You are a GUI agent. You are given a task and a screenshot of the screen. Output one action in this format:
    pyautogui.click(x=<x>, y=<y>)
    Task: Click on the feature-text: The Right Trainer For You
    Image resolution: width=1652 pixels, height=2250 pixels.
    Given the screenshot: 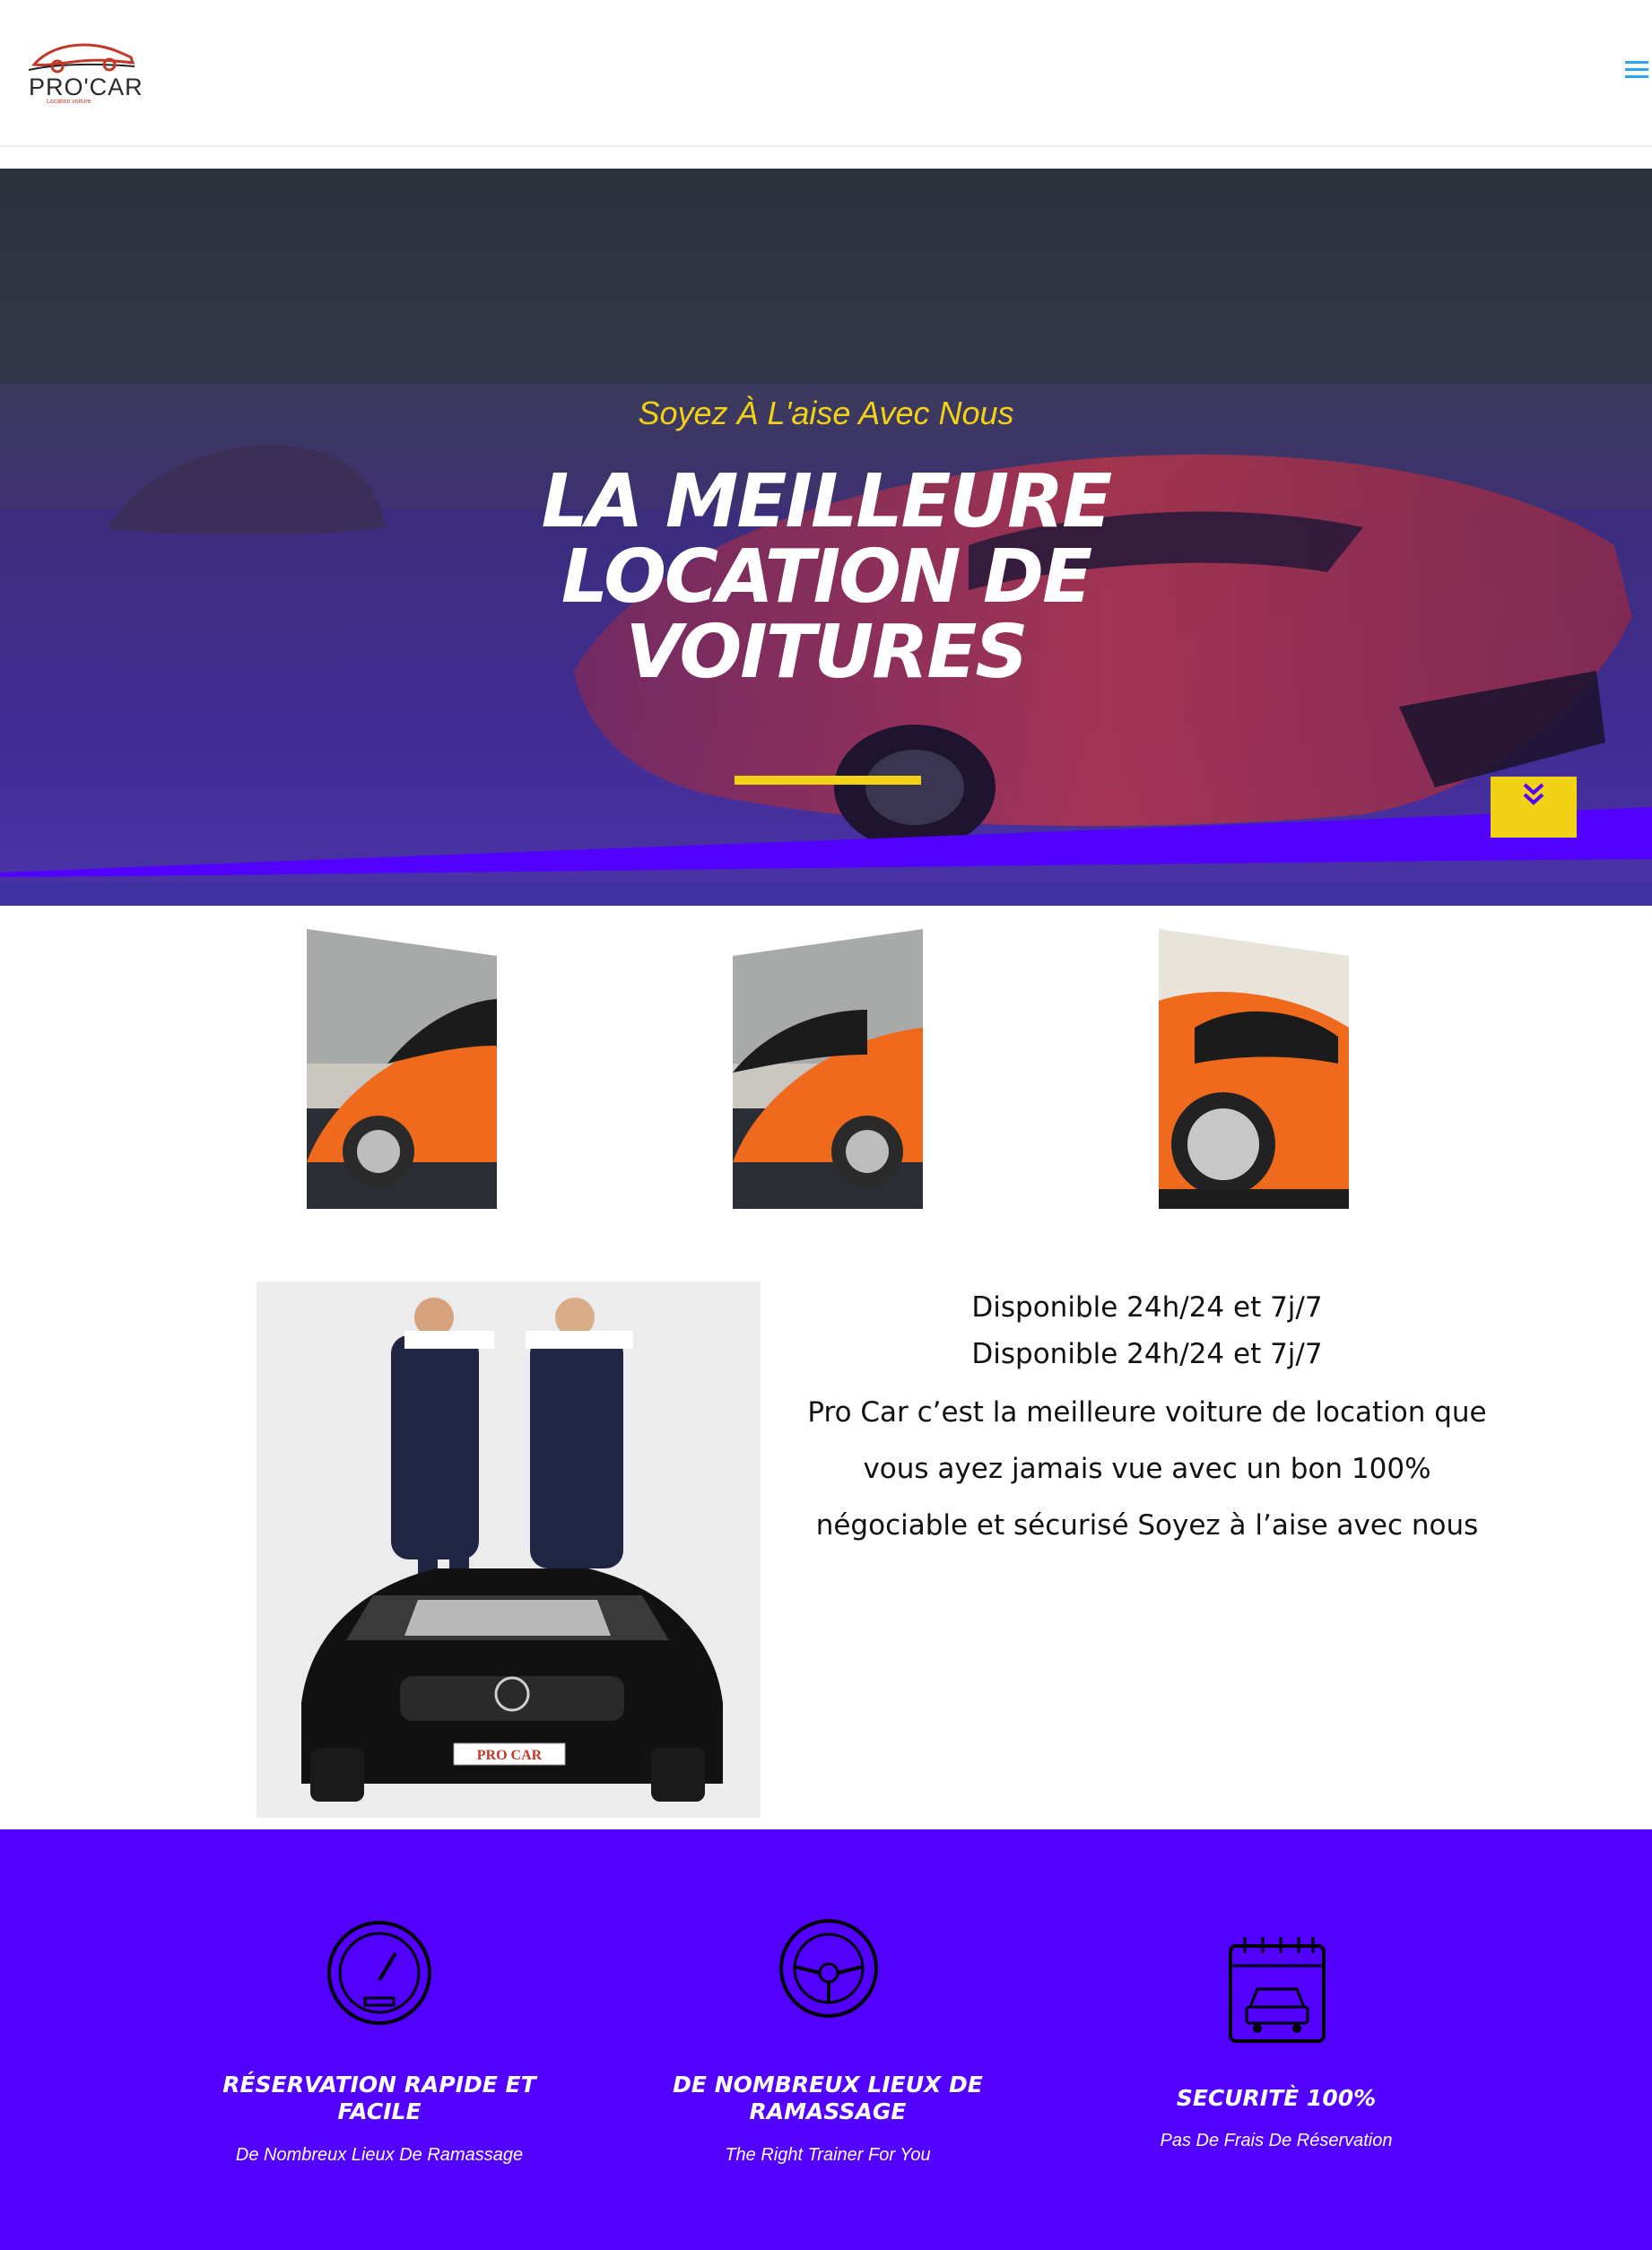 What is the action you would take?
    pyautogui.click(x=828, y=2155)
    